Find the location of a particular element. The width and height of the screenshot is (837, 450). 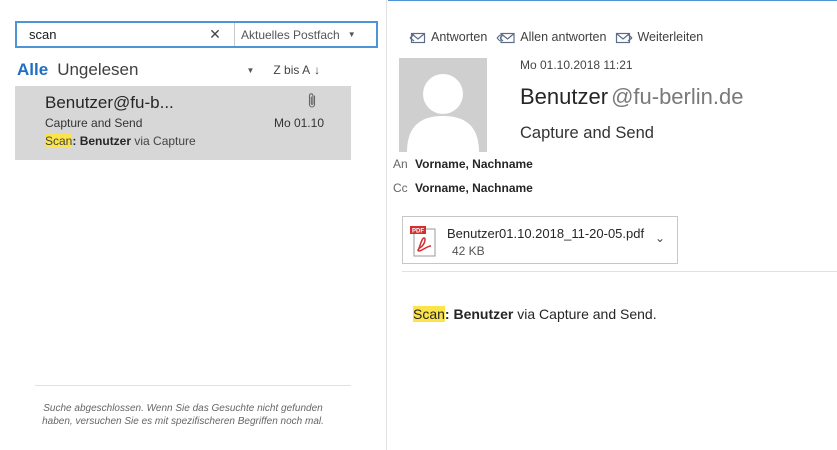

message-body-bold: : Benutzer is located at coordinates (479, 314).